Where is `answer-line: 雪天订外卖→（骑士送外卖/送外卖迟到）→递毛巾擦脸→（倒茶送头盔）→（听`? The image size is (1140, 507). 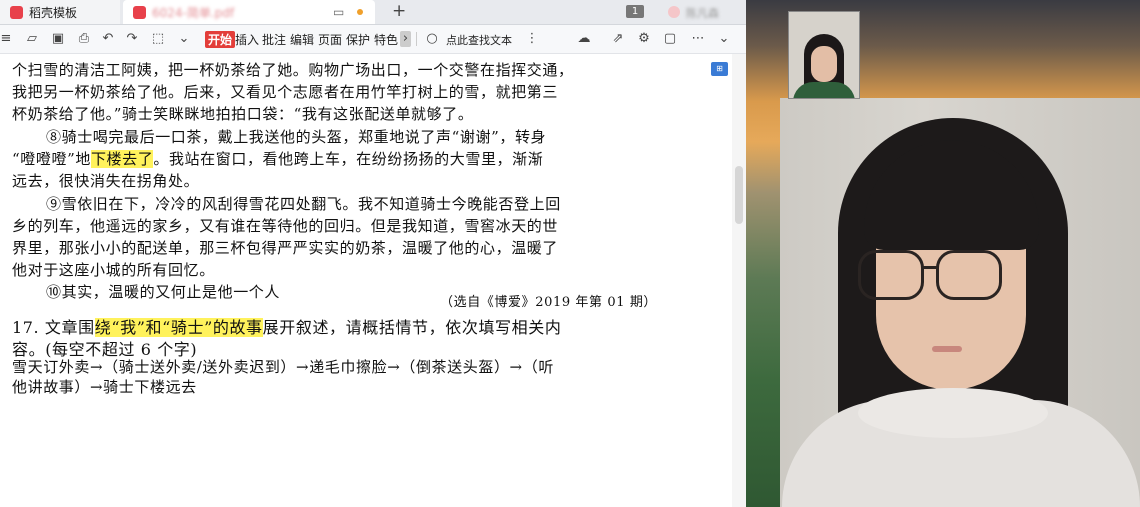 answer-line: 雪天订外卖→（骑士送外卖/送外卖迟到）→递毛巾擦脸→（倒茶送头盔）→（听 is located at coordinates (283, 367).